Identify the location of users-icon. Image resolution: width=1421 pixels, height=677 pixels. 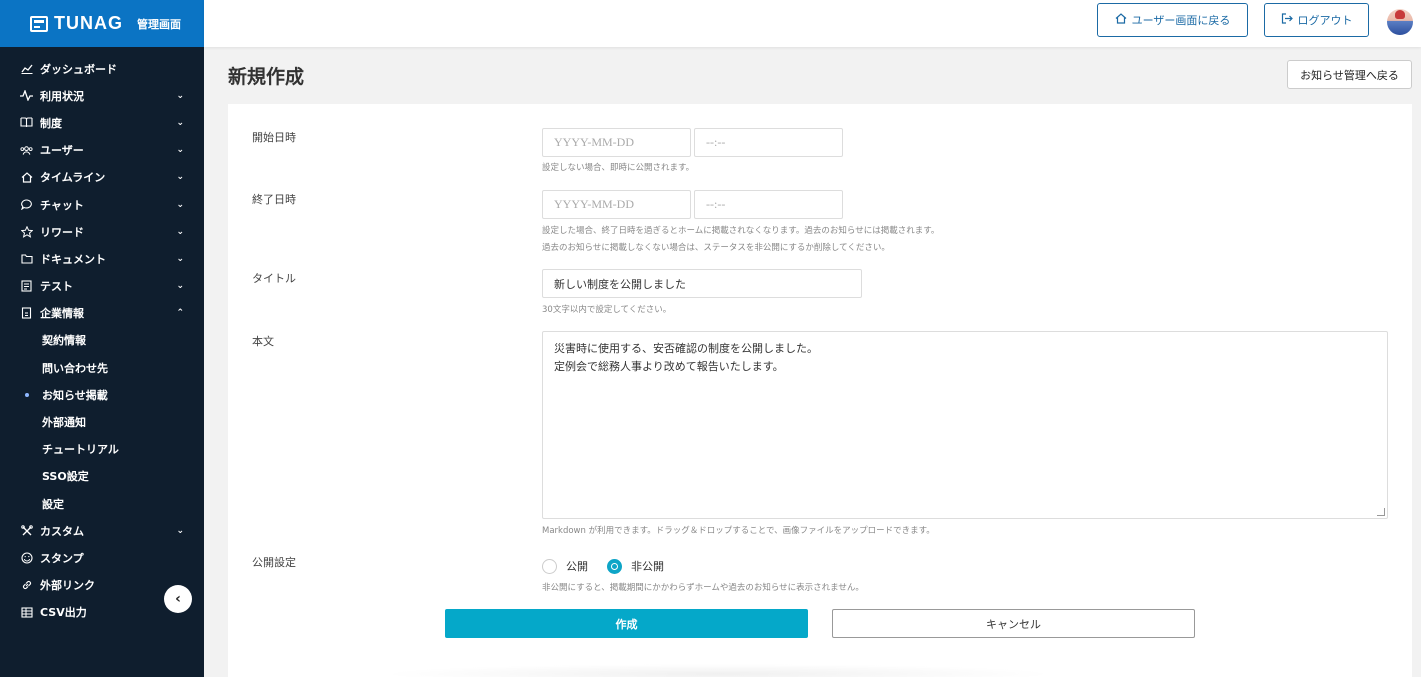
(26, 150).